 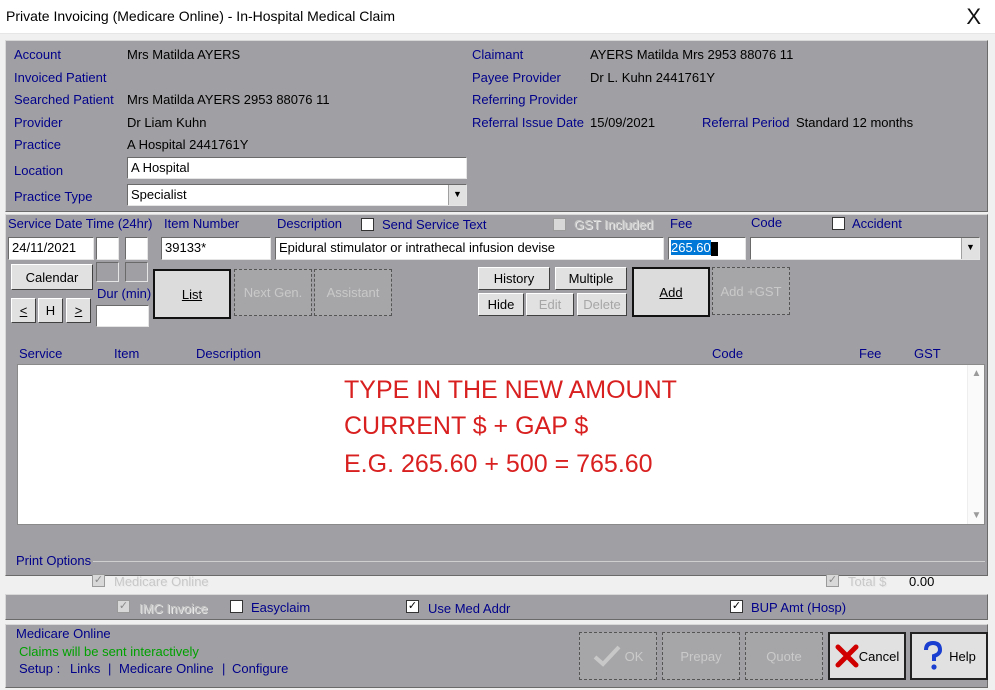 What do you see at coordinates (838, 223) in the screenshot?
I see `accident-checkbox` at bounding box center [838, 223].